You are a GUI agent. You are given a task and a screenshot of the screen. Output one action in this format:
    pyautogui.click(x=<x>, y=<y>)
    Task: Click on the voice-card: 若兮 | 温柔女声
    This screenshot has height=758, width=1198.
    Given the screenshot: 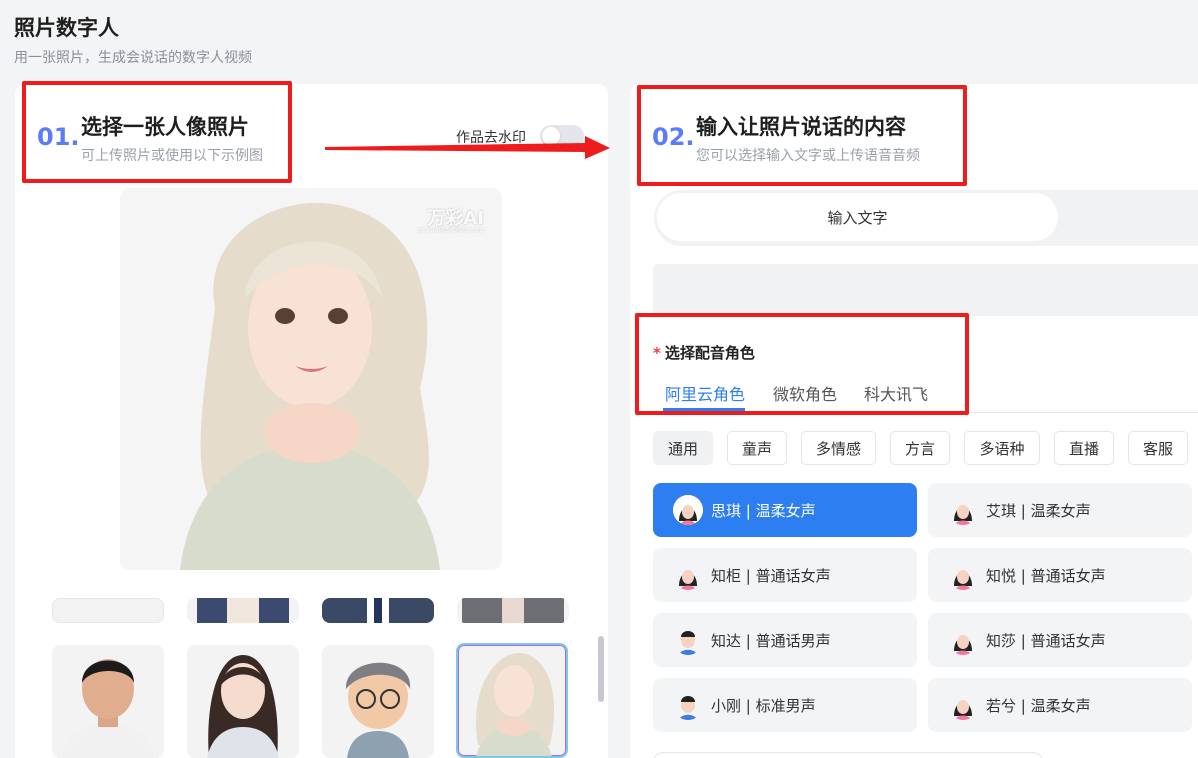 What is the action you would take?
    pyautogui.click(x=1060, y=705)
    